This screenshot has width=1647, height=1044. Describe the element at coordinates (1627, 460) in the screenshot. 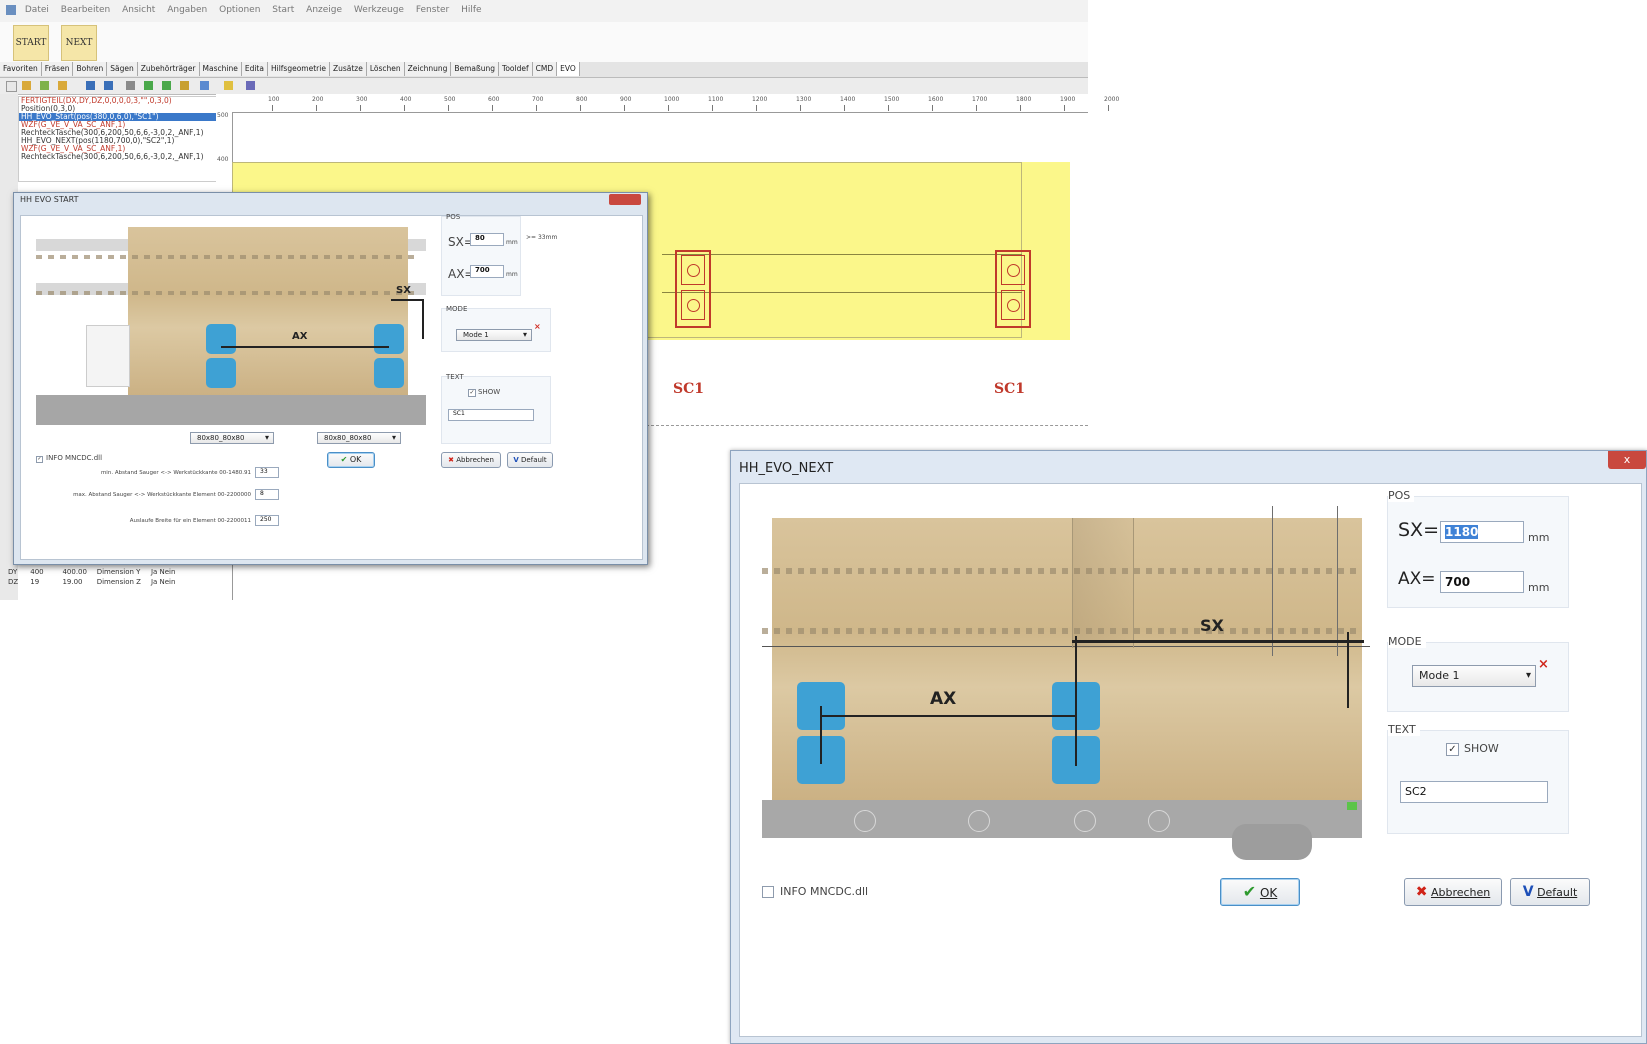

I see `close-button: x` at that location.